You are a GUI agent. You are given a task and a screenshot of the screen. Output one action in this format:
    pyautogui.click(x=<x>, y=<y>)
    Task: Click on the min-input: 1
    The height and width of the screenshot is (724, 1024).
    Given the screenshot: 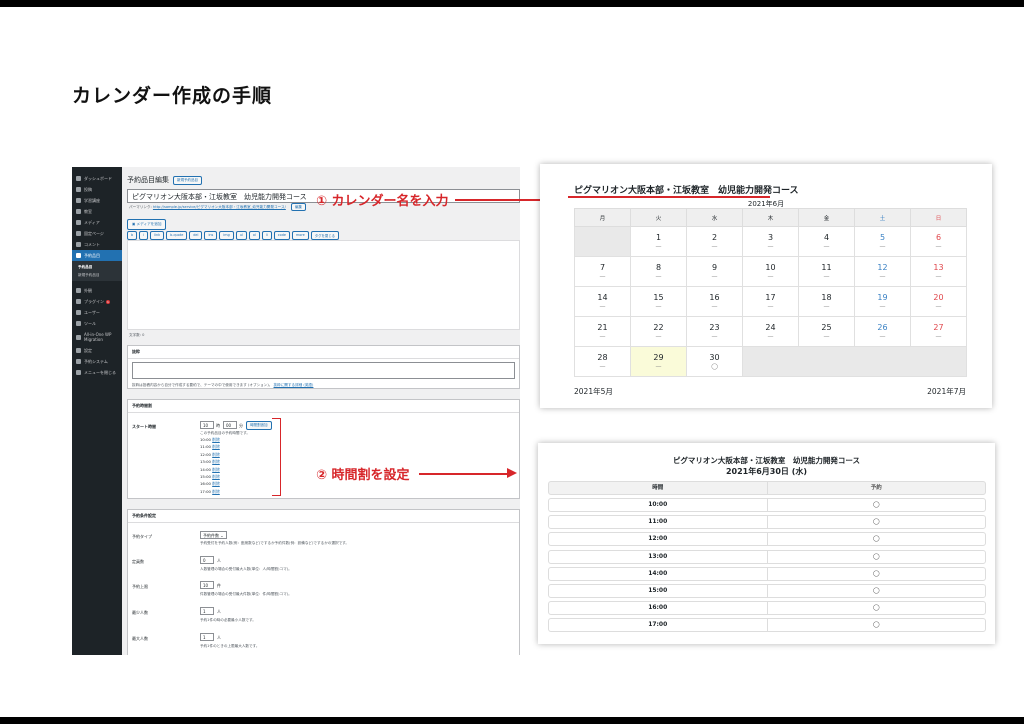 What is the action you would take?
    pyautogui.click(x=207, y=611)
    